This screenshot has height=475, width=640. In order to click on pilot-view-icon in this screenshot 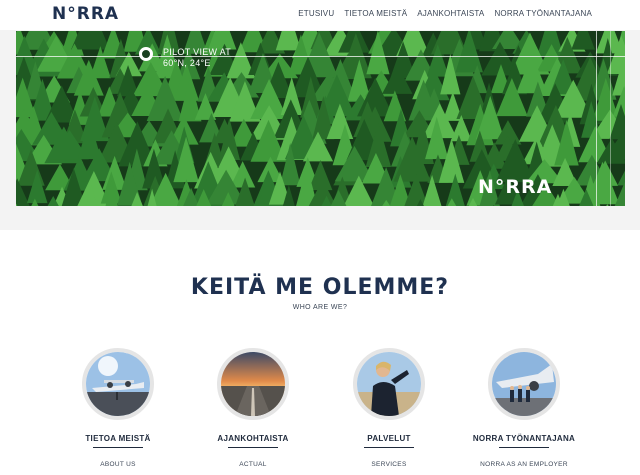, I will do `click(146, 54)`.